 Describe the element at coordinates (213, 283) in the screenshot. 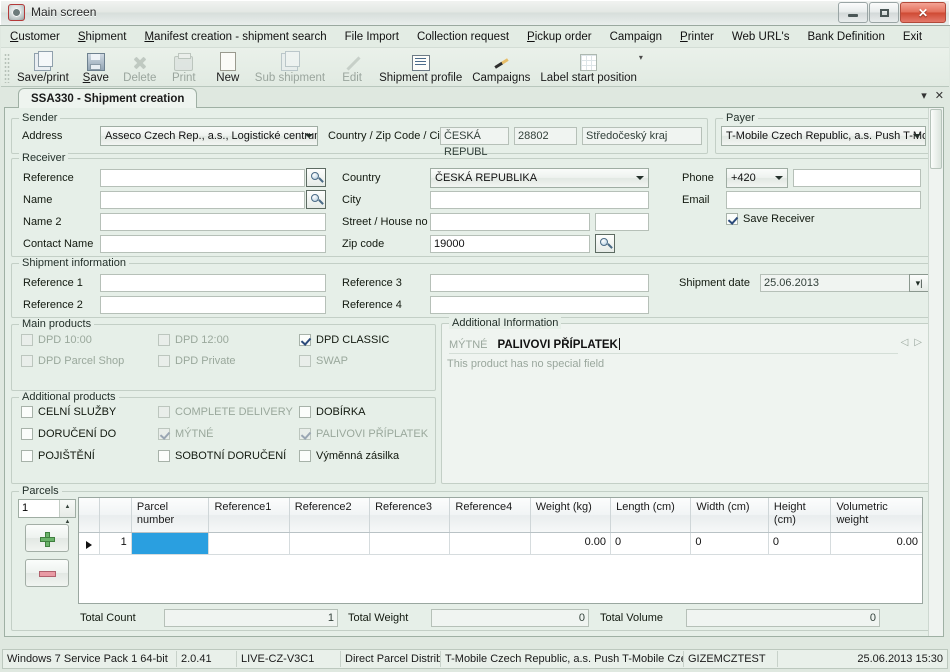

I see `reference1-input` at that location.